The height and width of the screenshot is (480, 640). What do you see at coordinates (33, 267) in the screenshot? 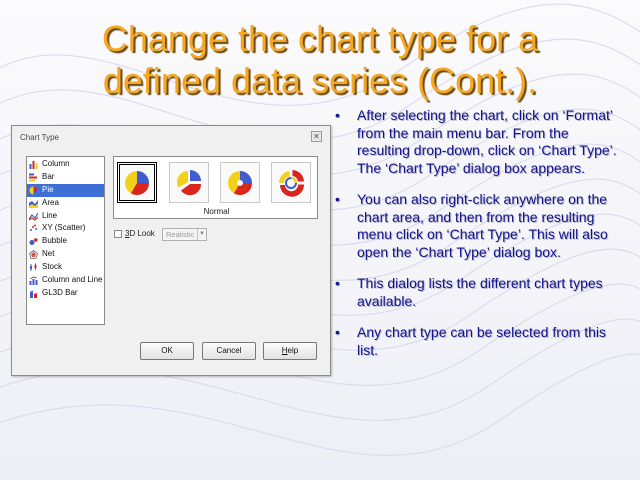
I see `stock-chart-icon` at bounding box center [33, 267].